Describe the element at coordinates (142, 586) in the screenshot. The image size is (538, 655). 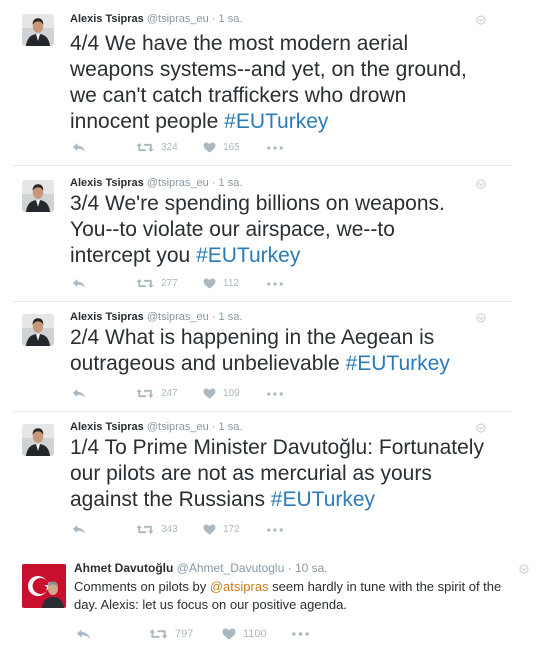
I see `tweet-body: Comments on pilots by` at that location.